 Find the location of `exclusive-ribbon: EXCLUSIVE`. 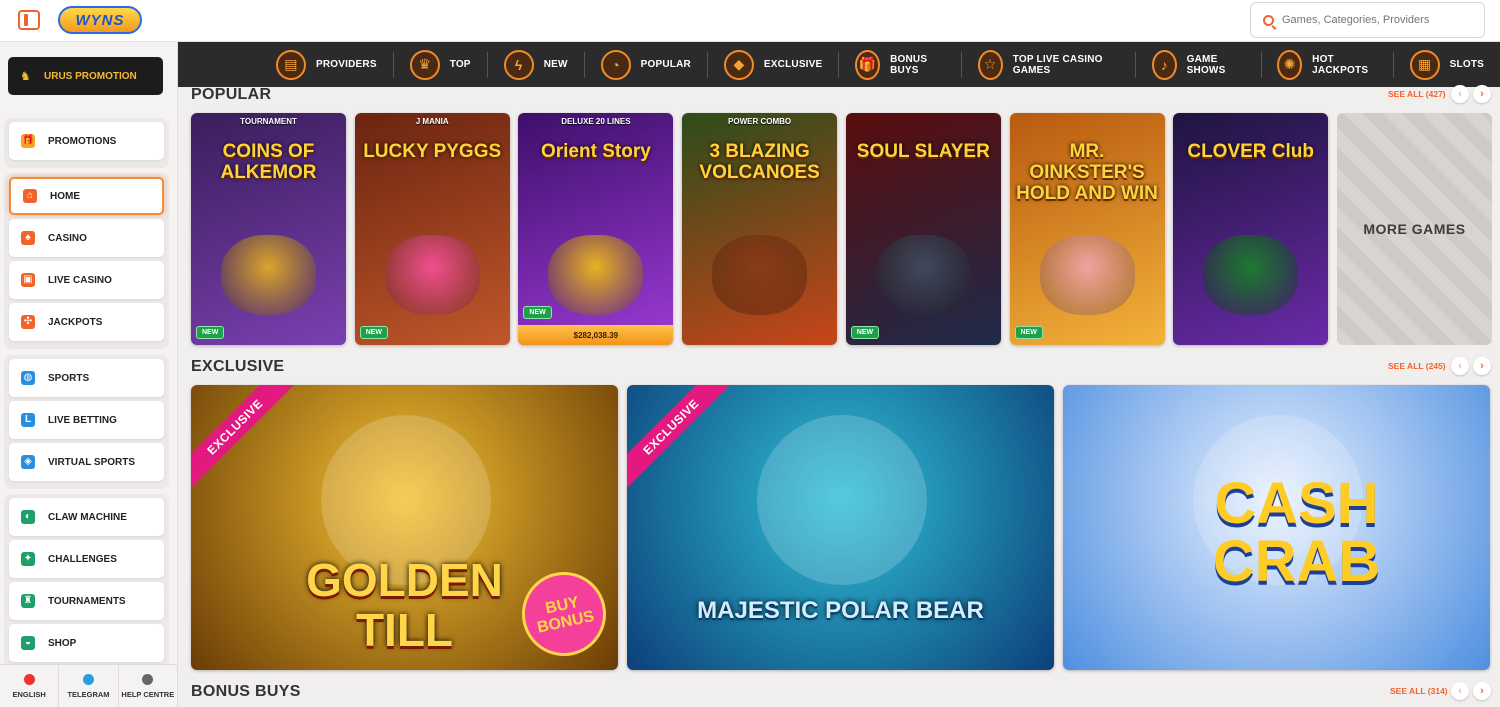

exclusive-ribbon: EXCLUSIVE is located at coordinates (246, 439).